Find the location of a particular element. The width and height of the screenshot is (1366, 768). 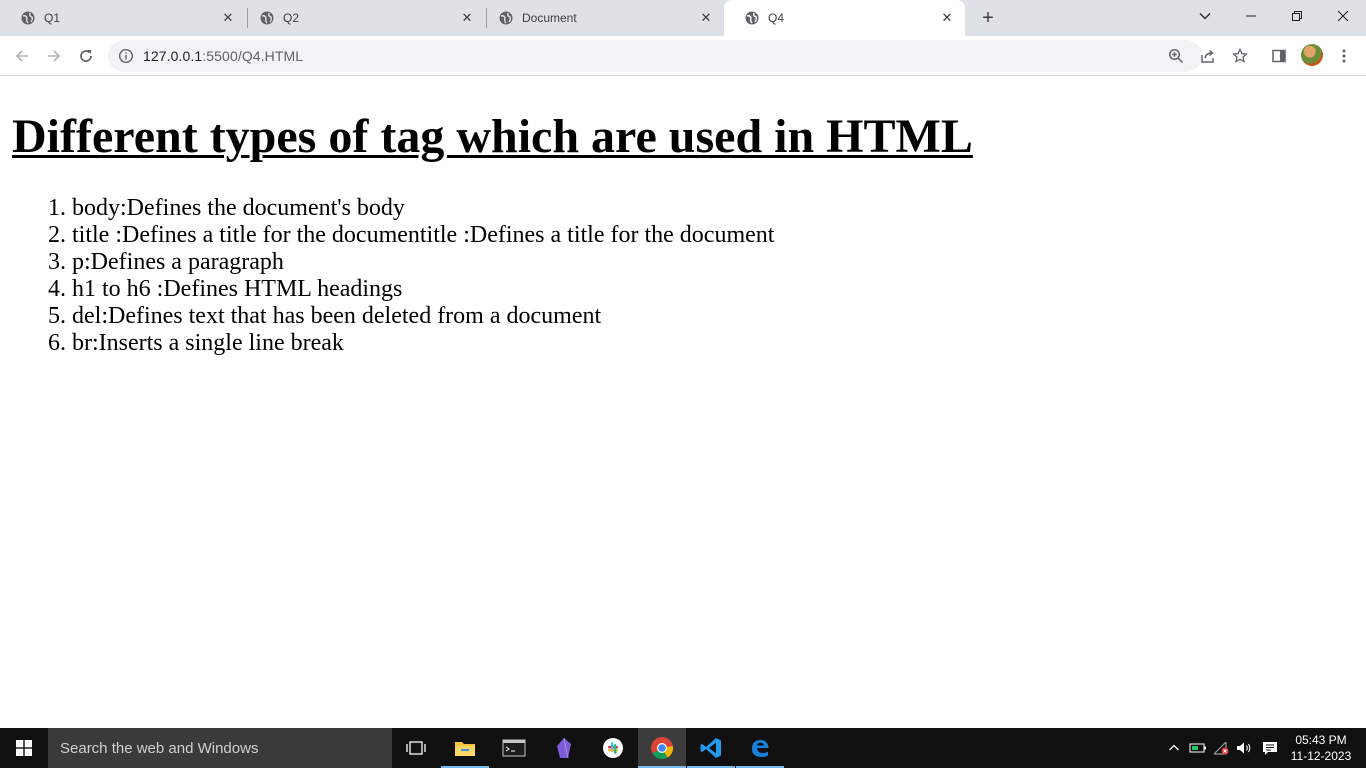

battery-tray-button is located at coordinates (1198, 748).